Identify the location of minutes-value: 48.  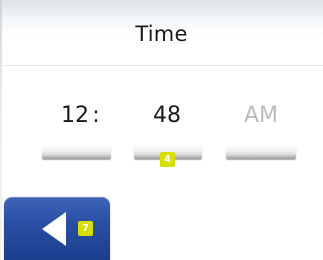
(167, 115).